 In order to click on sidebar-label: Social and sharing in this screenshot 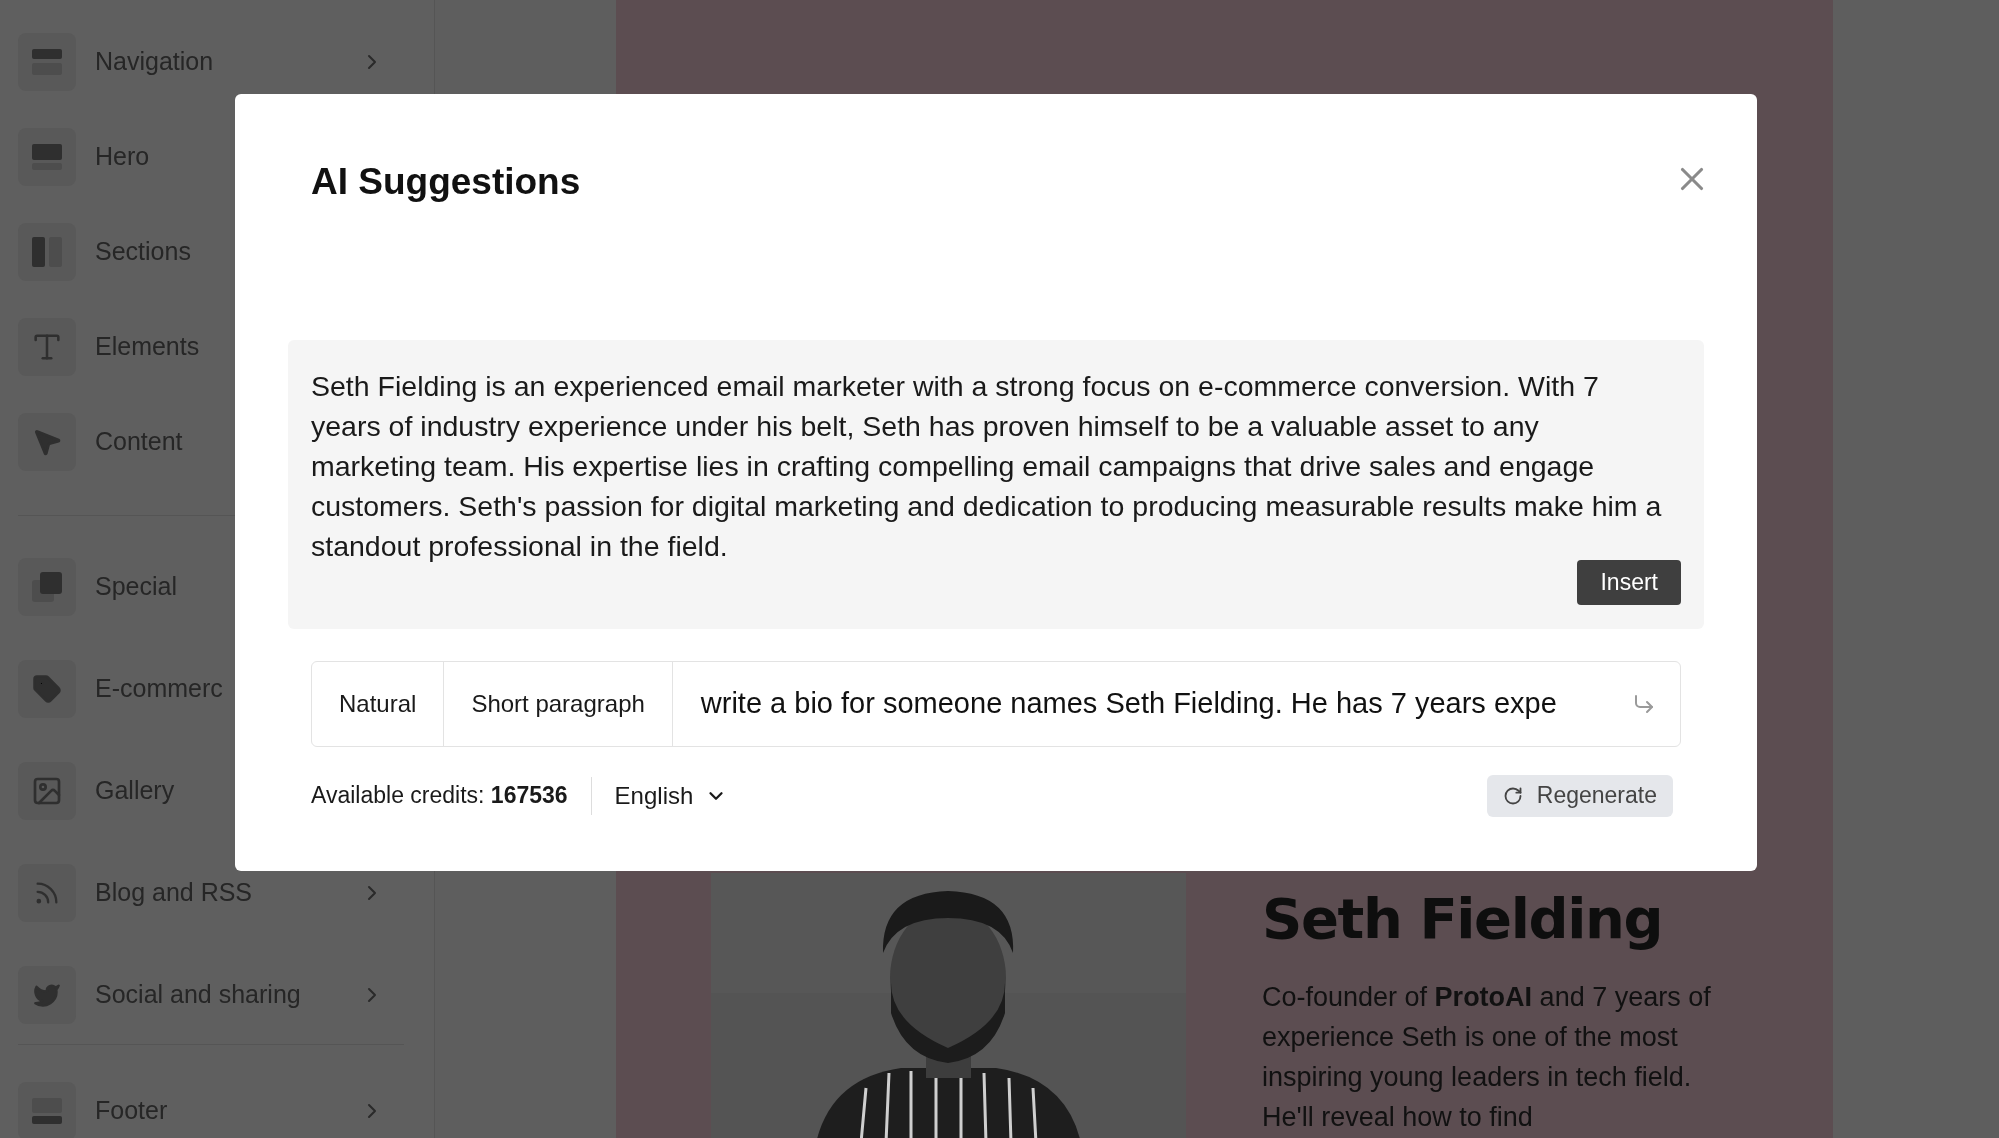, I will do `click(198, 995)`.